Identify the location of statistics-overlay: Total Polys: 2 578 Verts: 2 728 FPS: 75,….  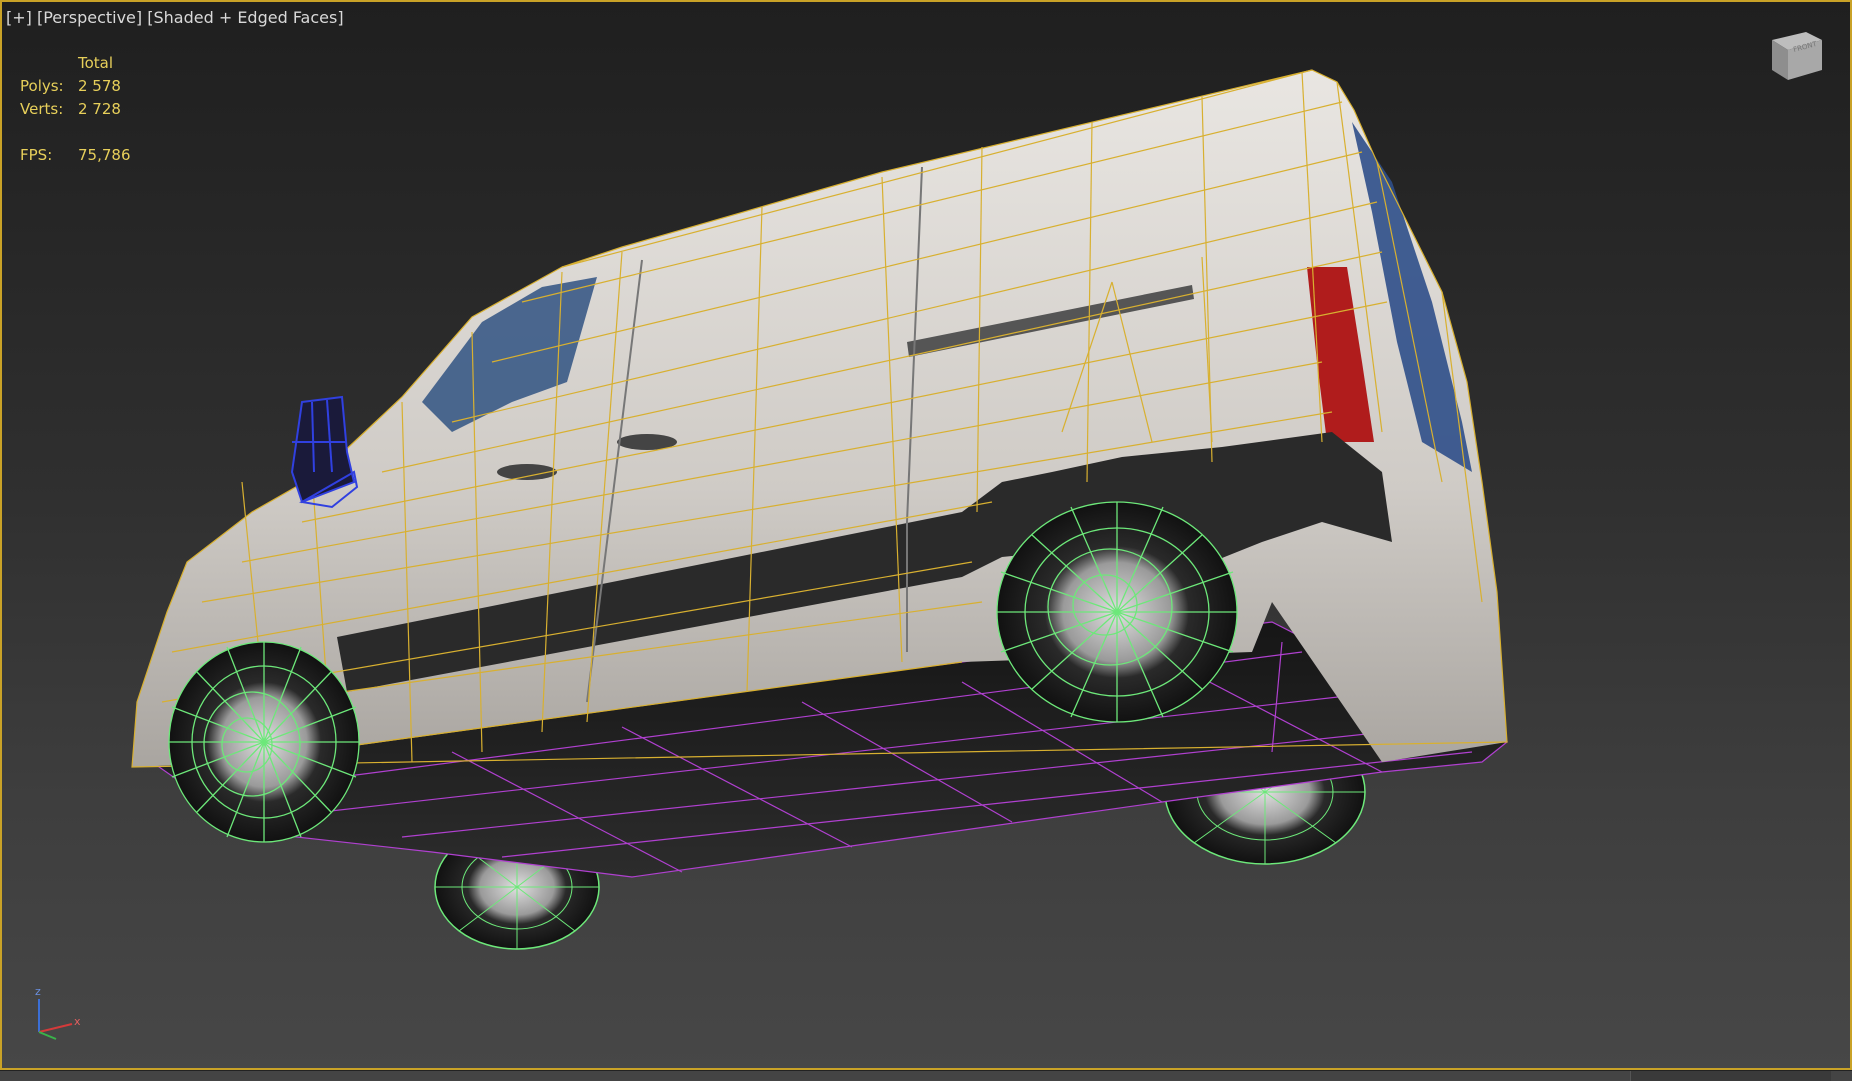
(120, 109).